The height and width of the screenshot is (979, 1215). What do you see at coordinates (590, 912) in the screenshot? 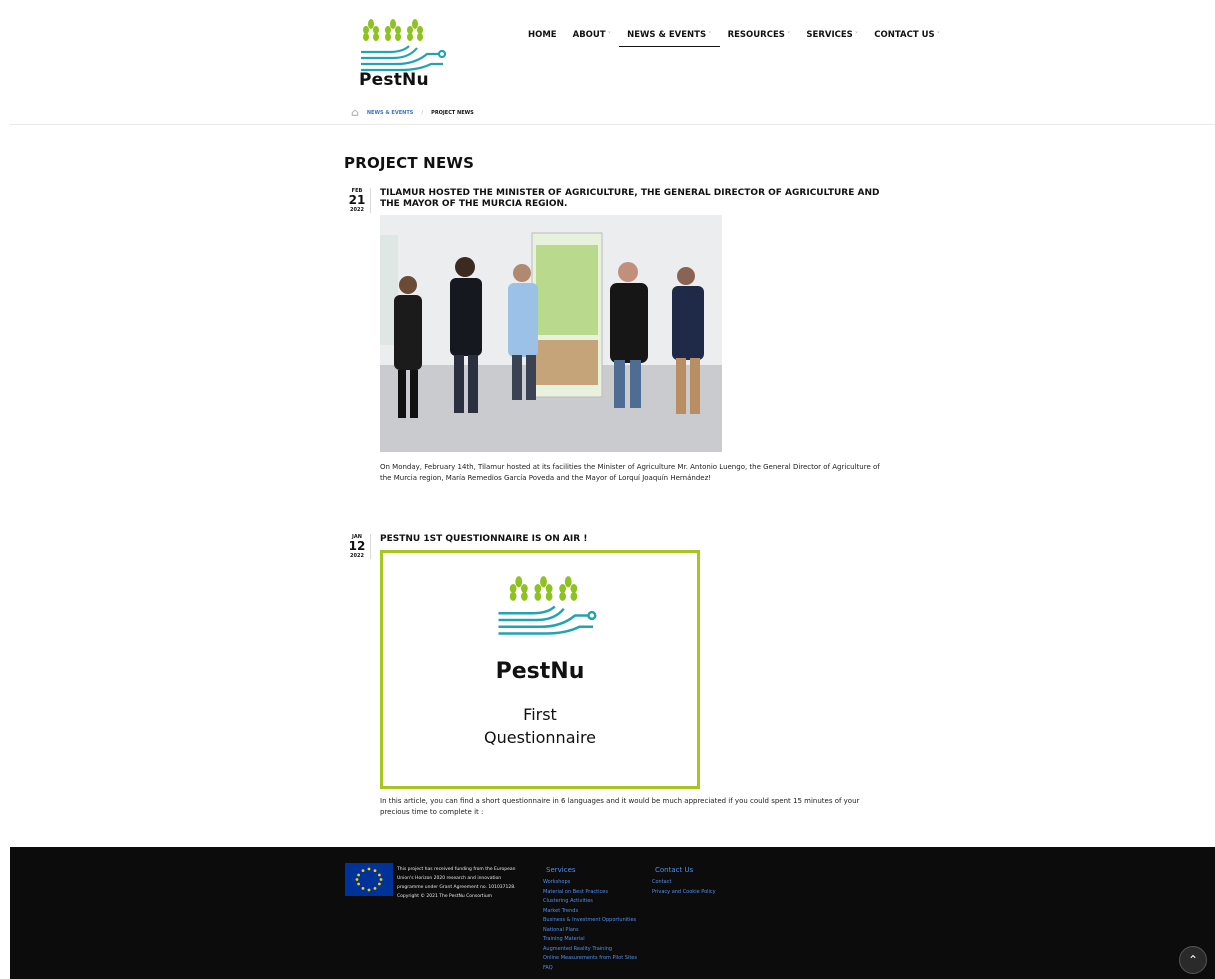
I see `footer-link-market-trends: Market Trends` at bounding box center [590, 912].